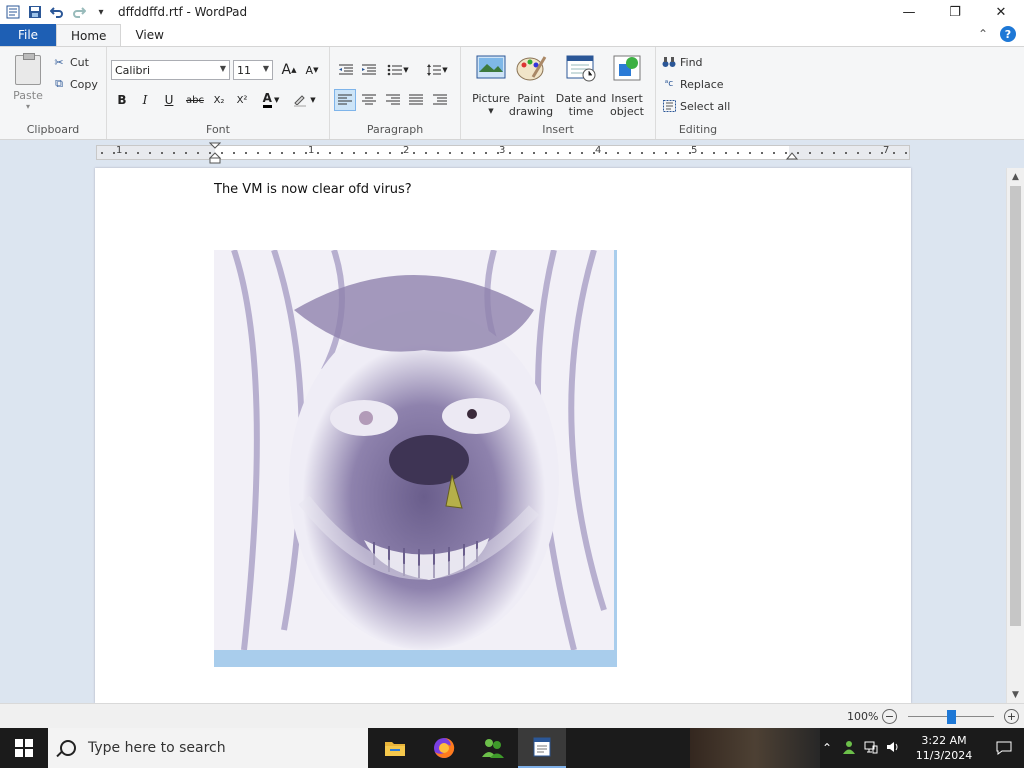 This screenshot has width=1024, height=768. What do you see at coordinates (28, 35) in the screenshot?
I see `tab-file: File` at bounding box center [28, 35].